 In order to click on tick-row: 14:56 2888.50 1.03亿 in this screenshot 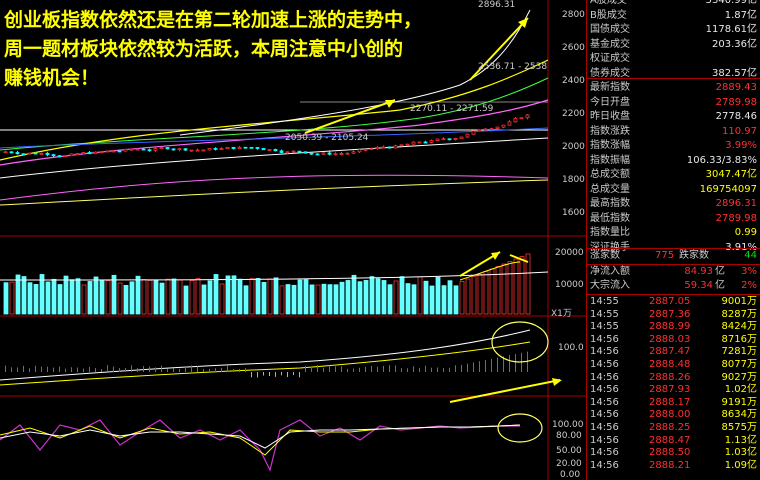, I will do `click(673, 453)`.